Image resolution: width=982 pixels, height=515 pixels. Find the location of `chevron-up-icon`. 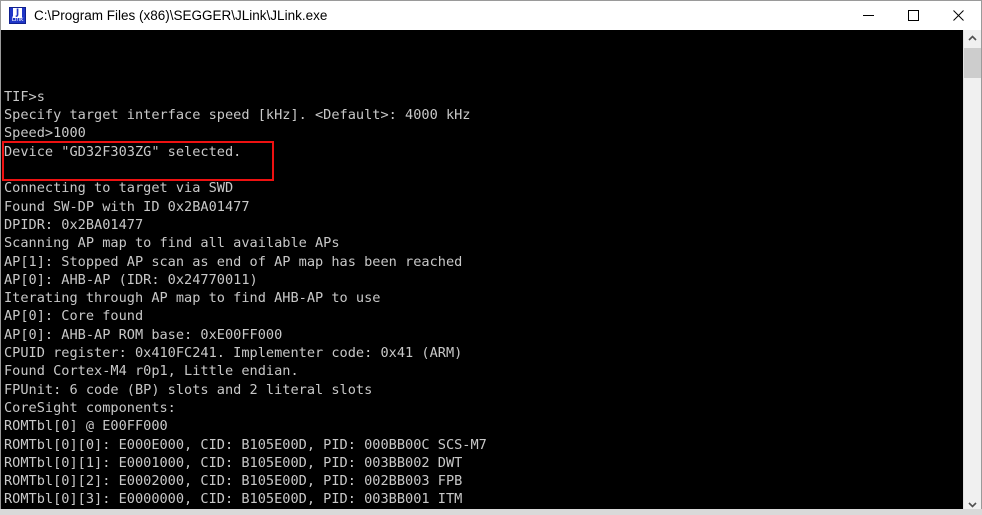

chevron-up-icon is located at coordinates (972, 38).